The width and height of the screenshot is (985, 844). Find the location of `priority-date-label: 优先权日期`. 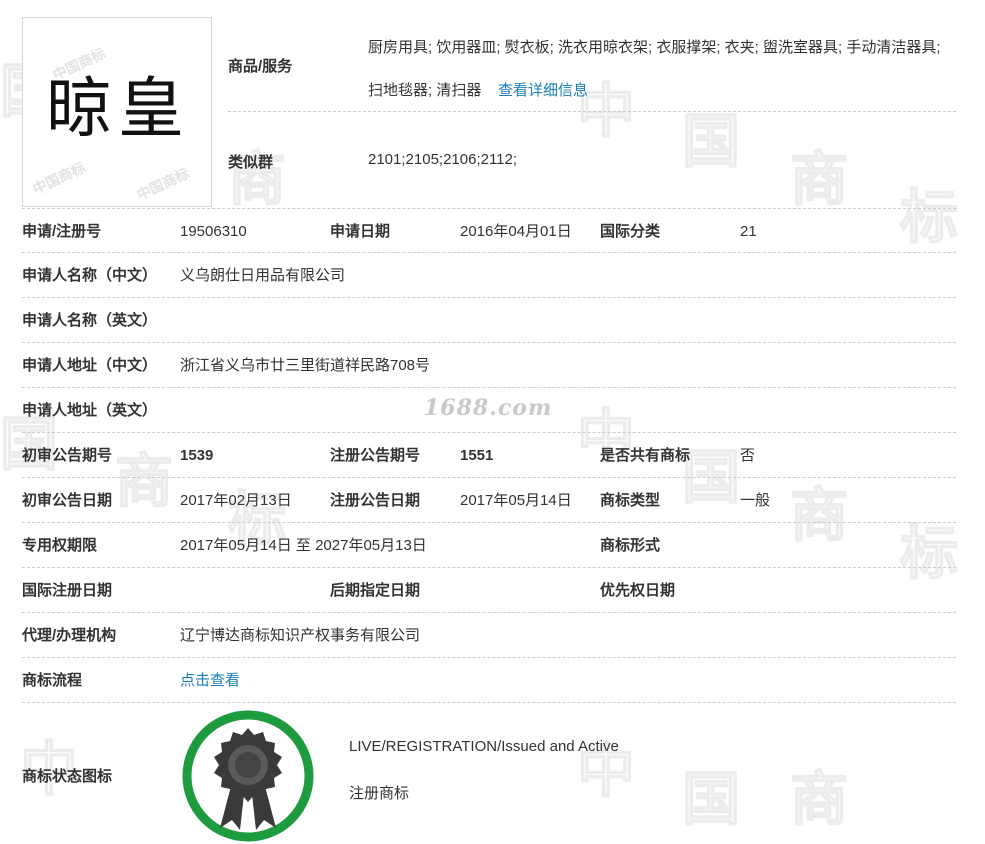

priority-date-label: 优先权日期 is located at coordinates (638, 590).